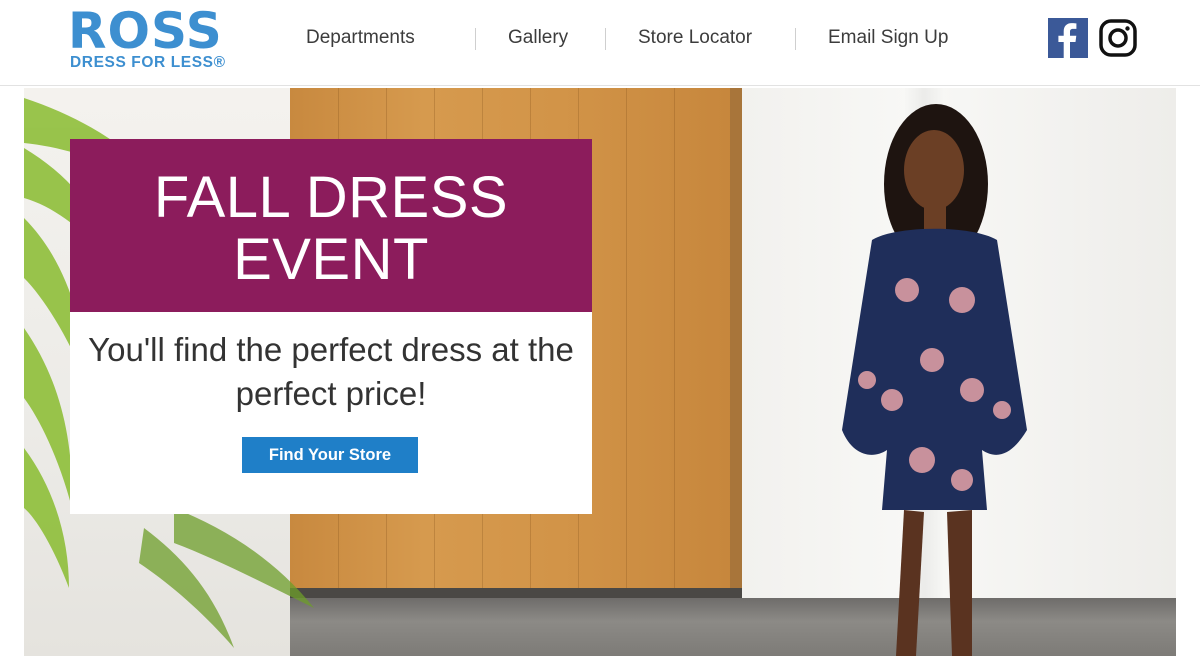 The width and height of the screenshot is (1200, 666). I want to click on nav-email-sign-up: Email Sign Up, so click(888, 38).